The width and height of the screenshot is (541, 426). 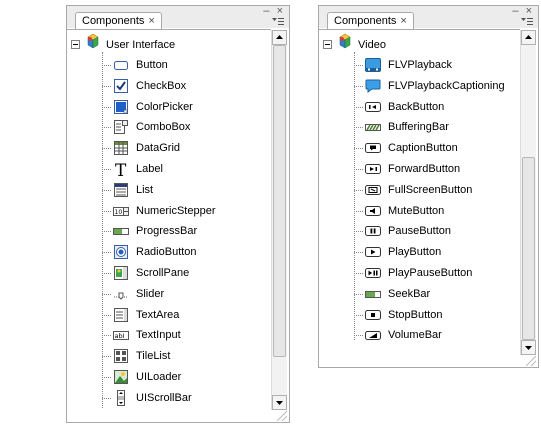 What do you see at coordinates (373, 273) in the screenshot?
I see `playpause-button-icon` at bounding box center [373, 273].